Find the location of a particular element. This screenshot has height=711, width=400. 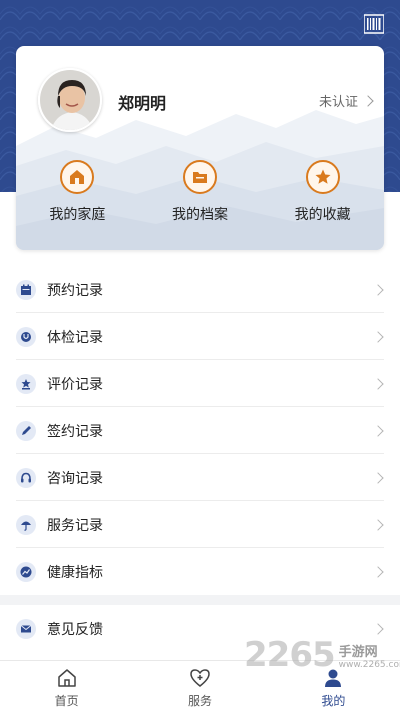

menu-item-appointments: 预约记录 is located at coordinates (200, 289).